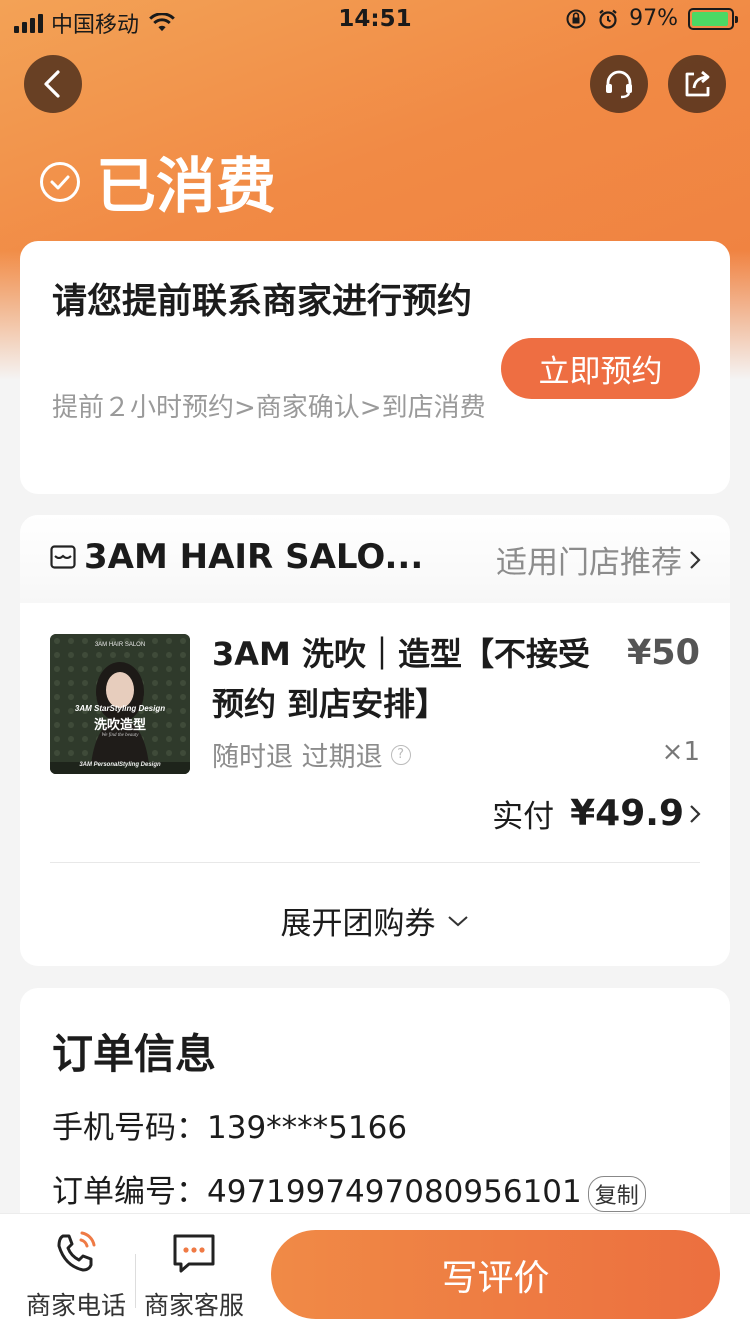  Describe the element at coordinates (400, 754) in the screenshot. I see `help-icon: ?` at that location.